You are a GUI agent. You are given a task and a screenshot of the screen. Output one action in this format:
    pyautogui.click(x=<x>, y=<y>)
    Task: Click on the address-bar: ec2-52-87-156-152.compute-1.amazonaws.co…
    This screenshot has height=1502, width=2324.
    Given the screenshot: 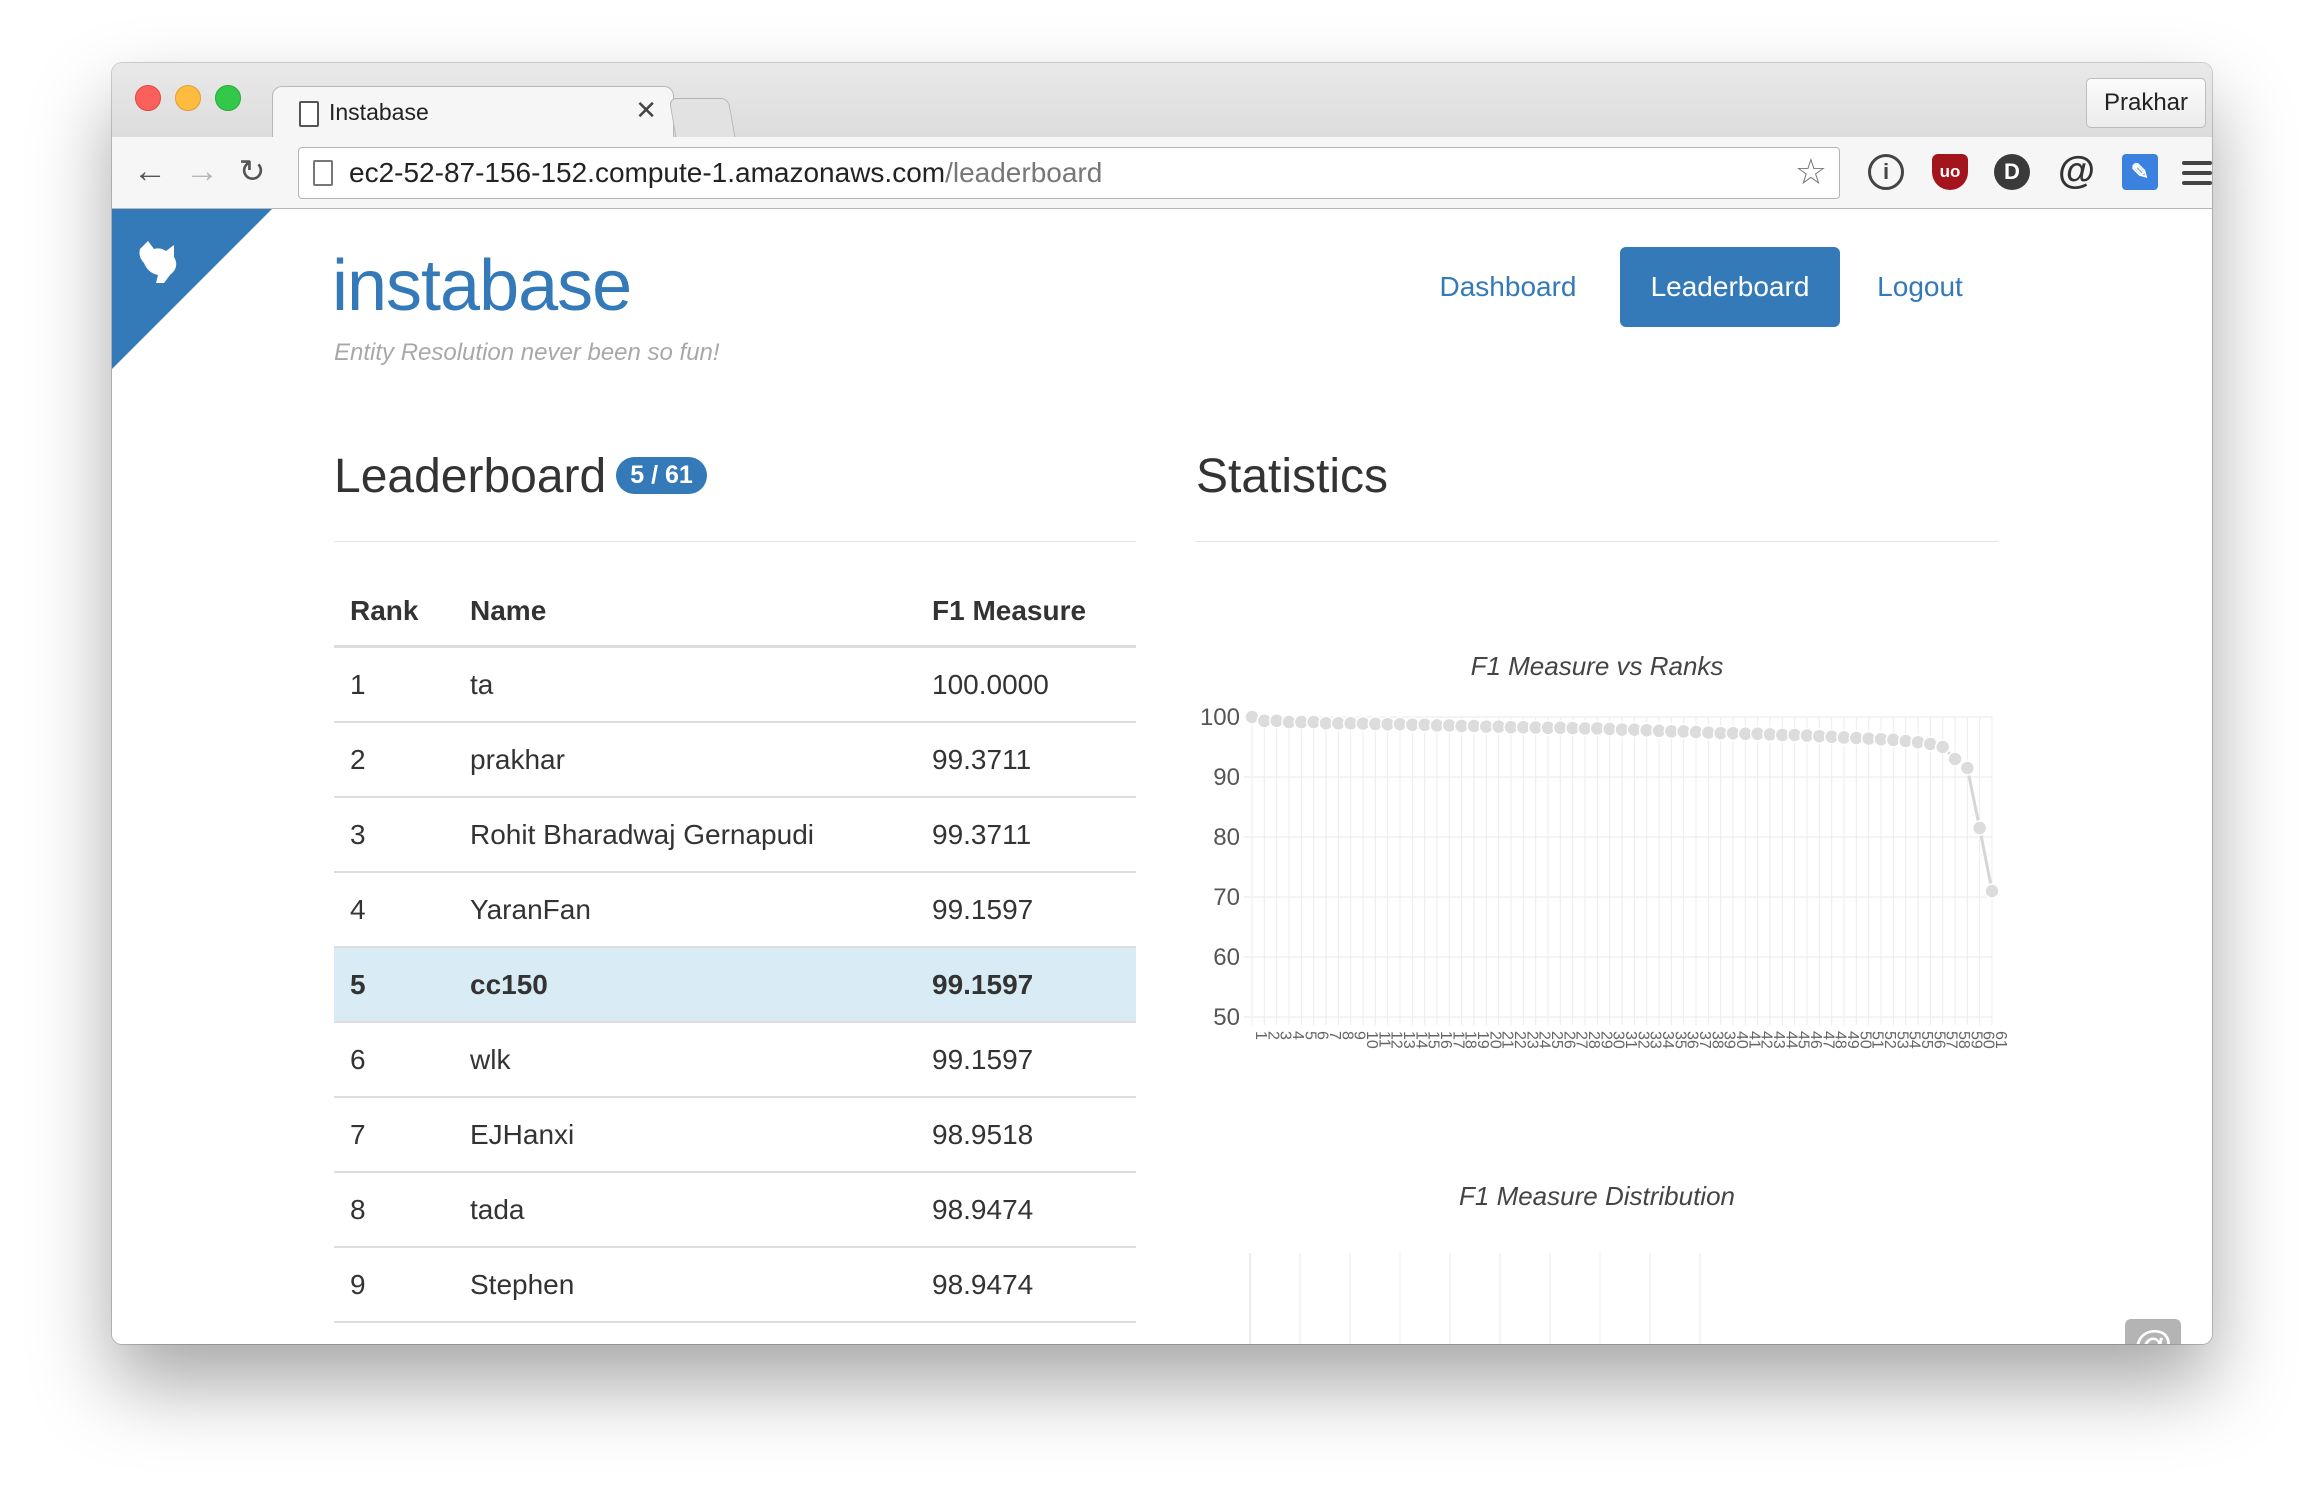 What is the action you would take?
    pyautogui.click(x=1069, y=173)
    